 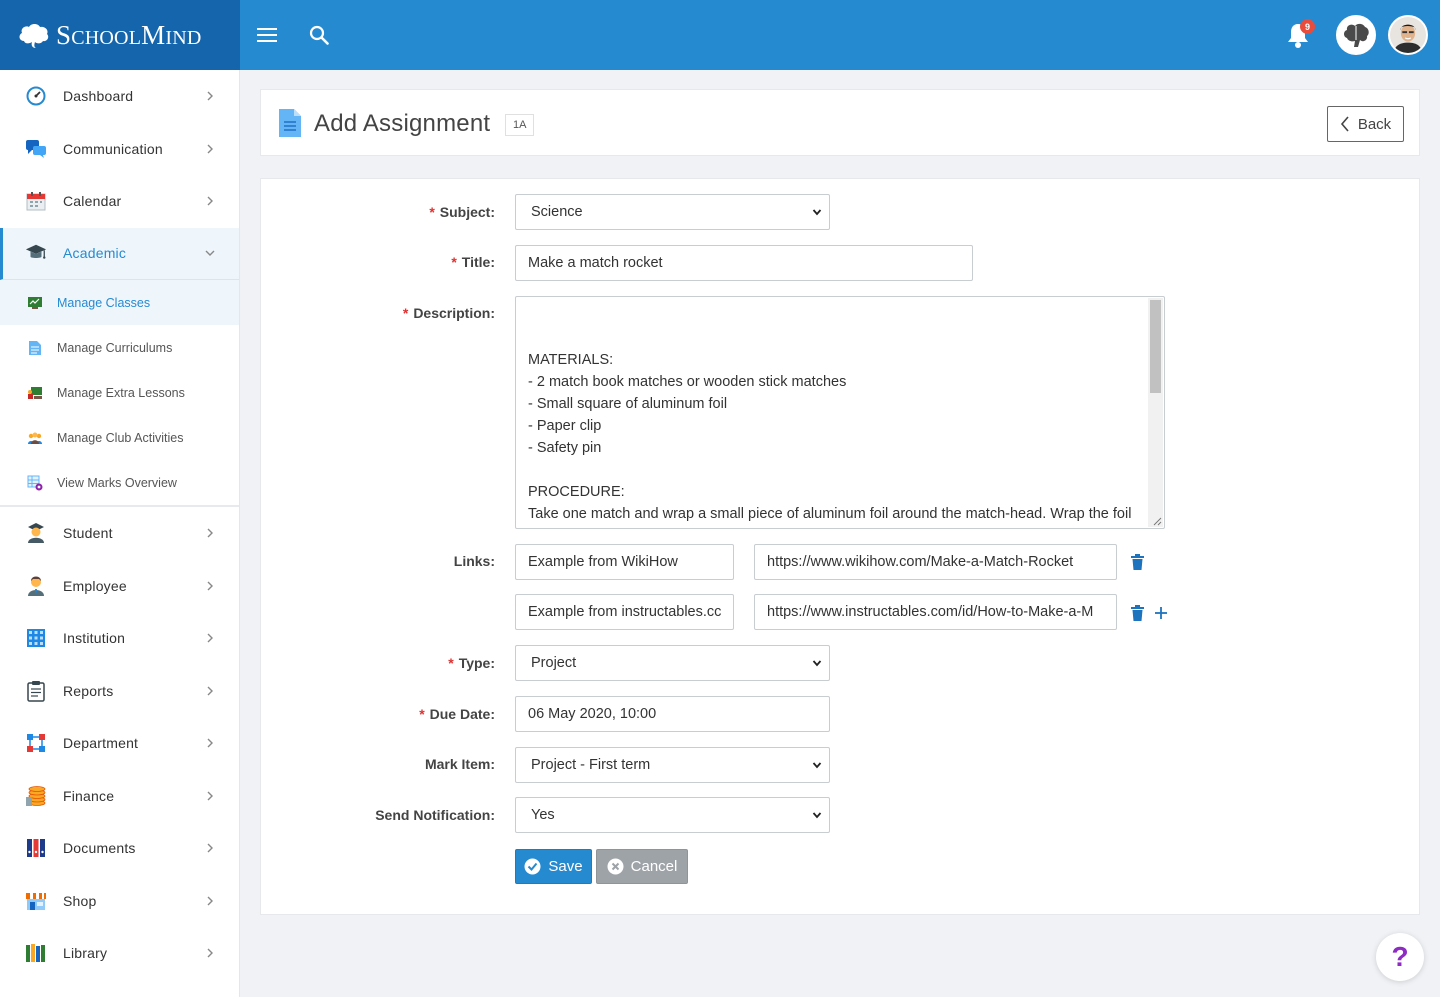 What do you see at coordinates (642, 866) in the screenshot?
I see `cancel-button: Cancel` at bounding box center [642, 866].